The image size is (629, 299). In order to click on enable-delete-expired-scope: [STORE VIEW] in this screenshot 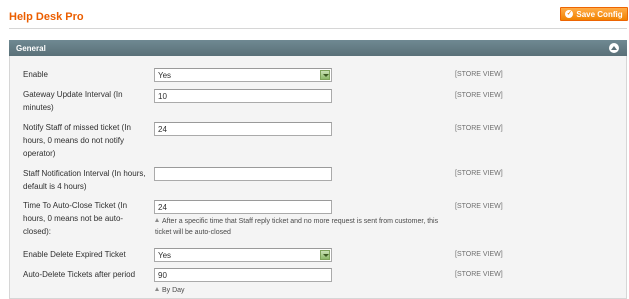, I will do `click(479, 254)`.